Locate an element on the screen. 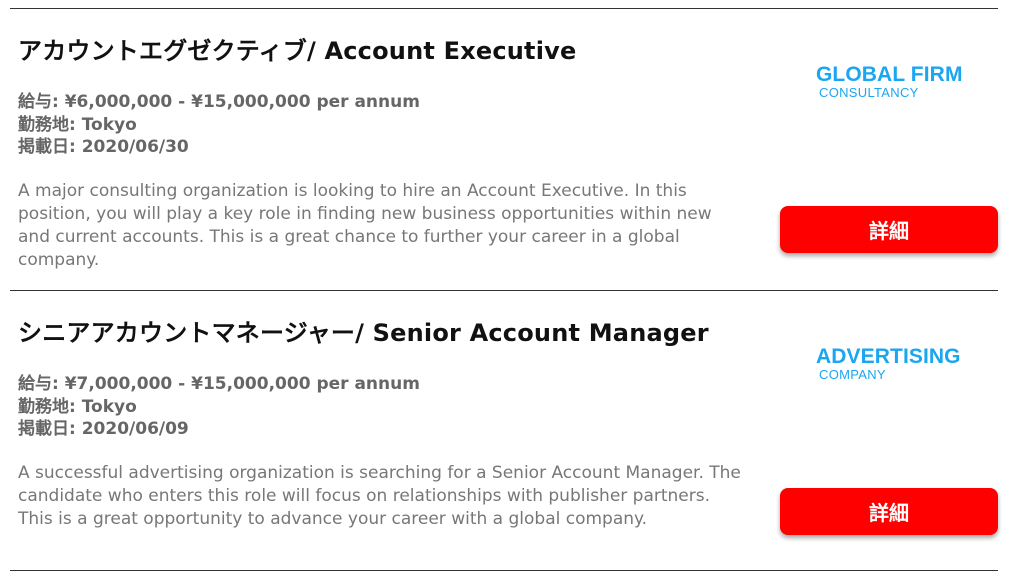 The image size is (1013, 587). company-logo: GLOBAL FIRM CONSULTANCY is located at coordinates (889, 81).